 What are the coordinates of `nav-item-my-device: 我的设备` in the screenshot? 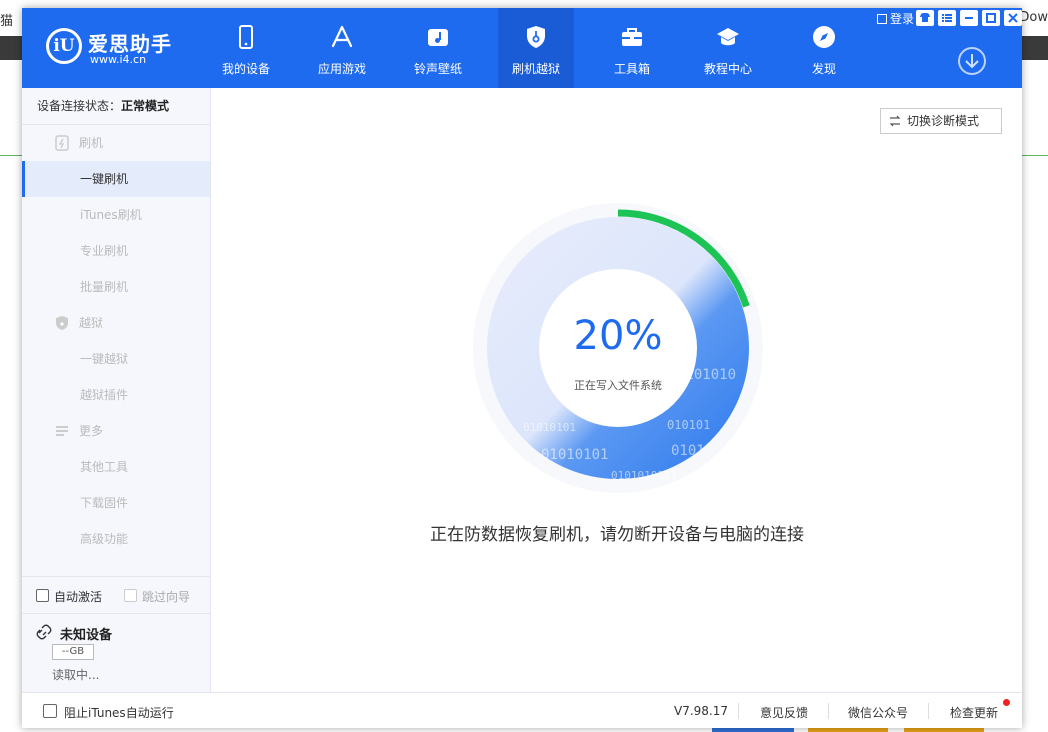 It's located at (246, 48).